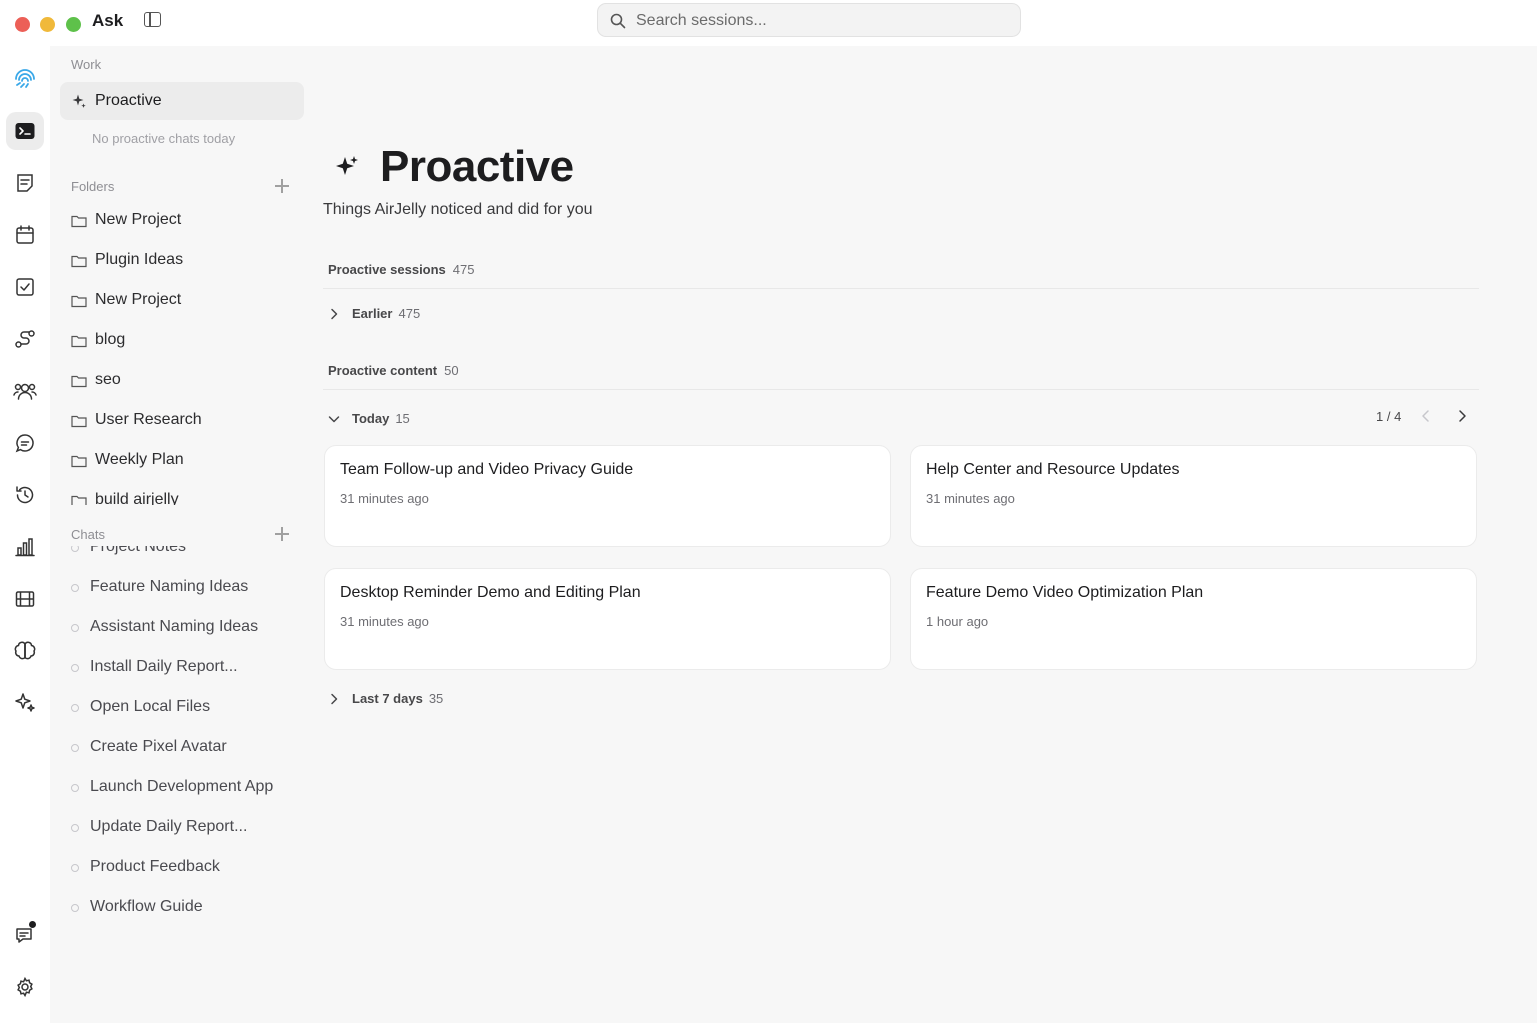 Image resolution: width=1537 pixels, height=1023 pixels. I want to click on chevron-down-icon, so click(334, 419).